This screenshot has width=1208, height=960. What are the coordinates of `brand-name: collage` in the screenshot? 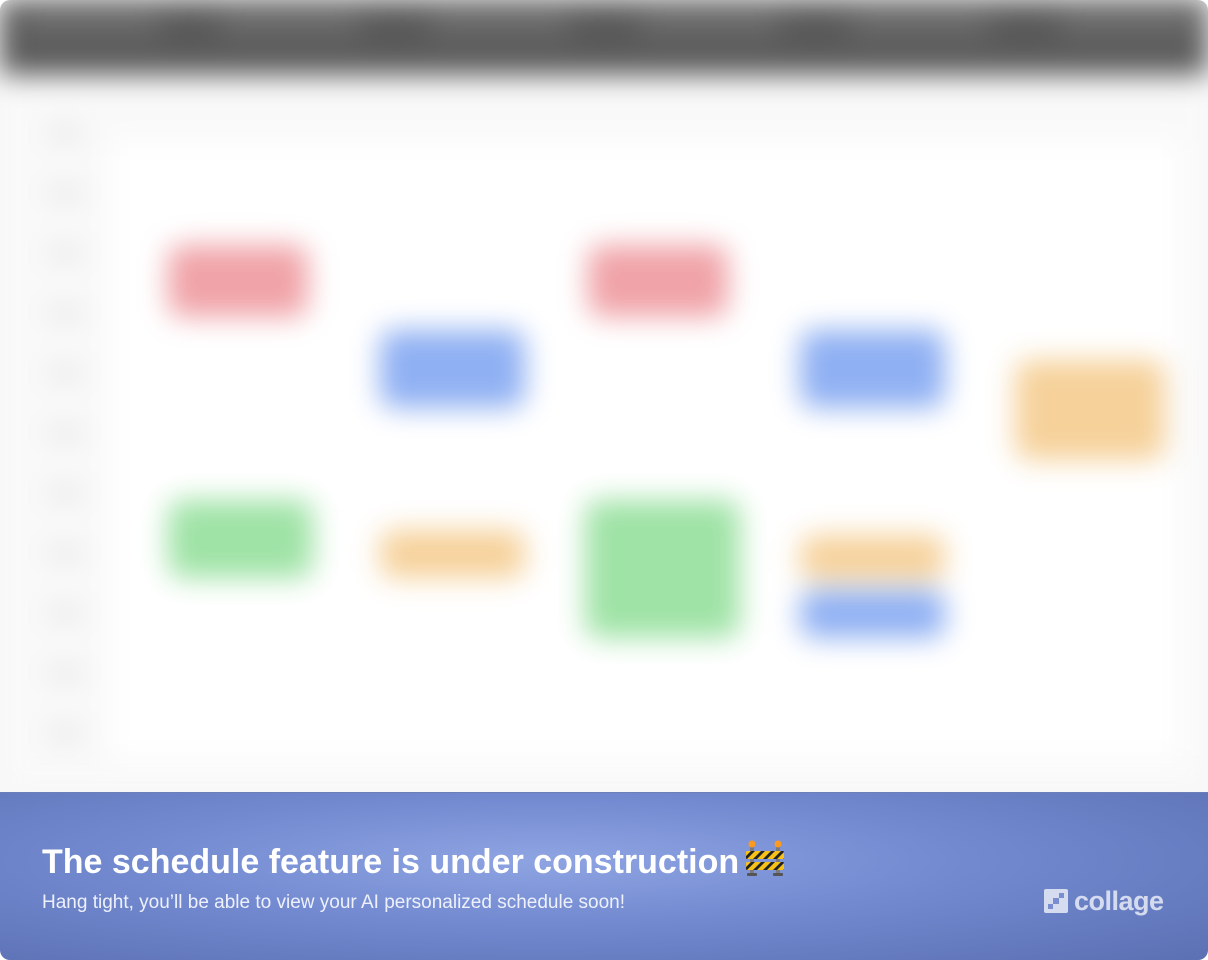 It's located at (1119, 900).